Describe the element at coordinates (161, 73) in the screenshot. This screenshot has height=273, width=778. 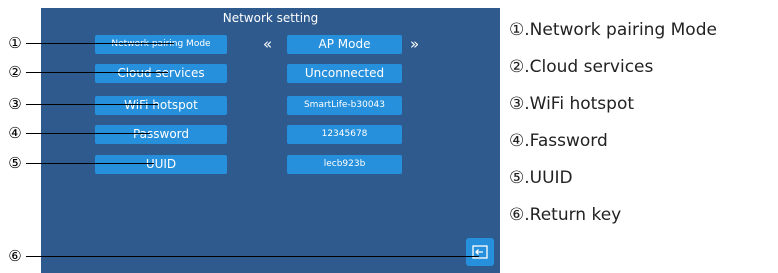
I see `cloud-services-button: Cloud services` at that location.